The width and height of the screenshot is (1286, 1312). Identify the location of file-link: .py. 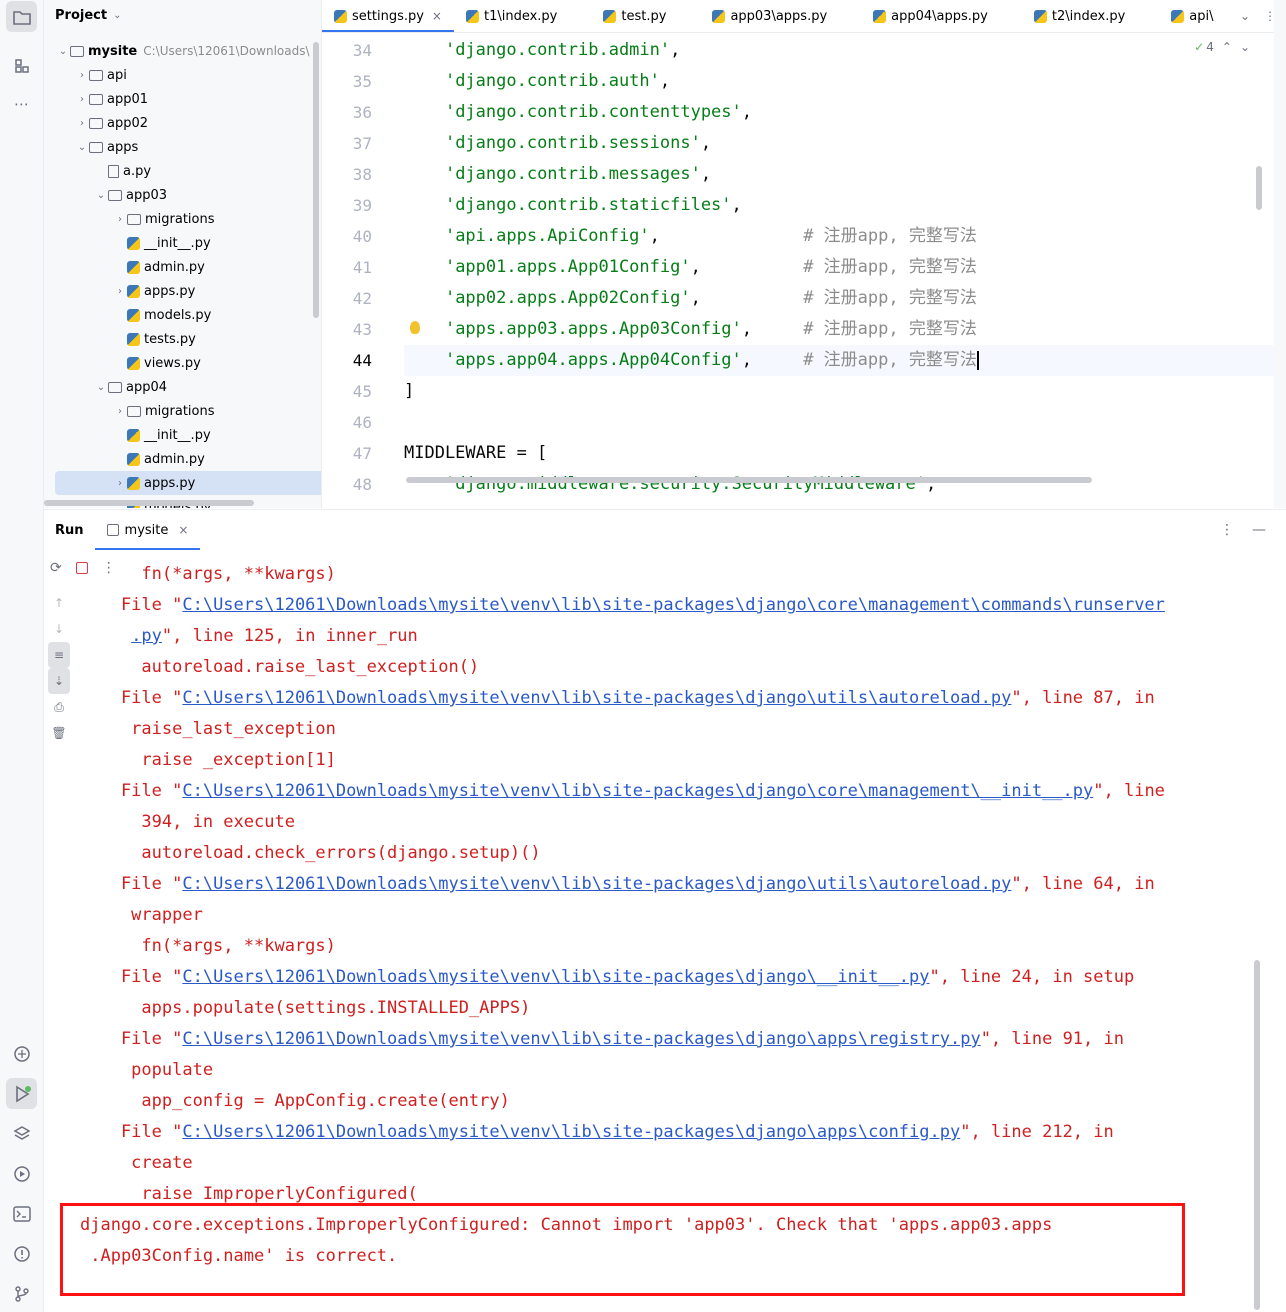
(146, 636).